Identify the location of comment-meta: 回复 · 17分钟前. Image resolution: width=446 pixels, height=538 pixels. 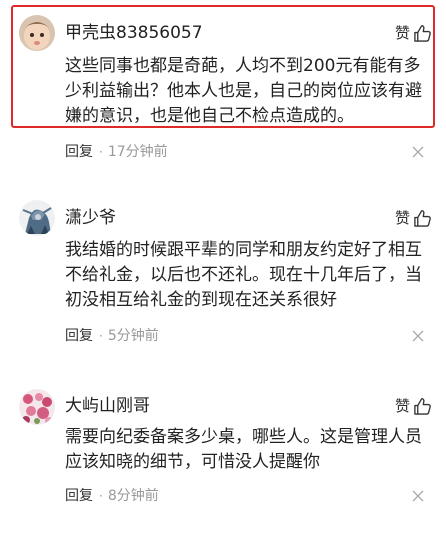
(116, 152).